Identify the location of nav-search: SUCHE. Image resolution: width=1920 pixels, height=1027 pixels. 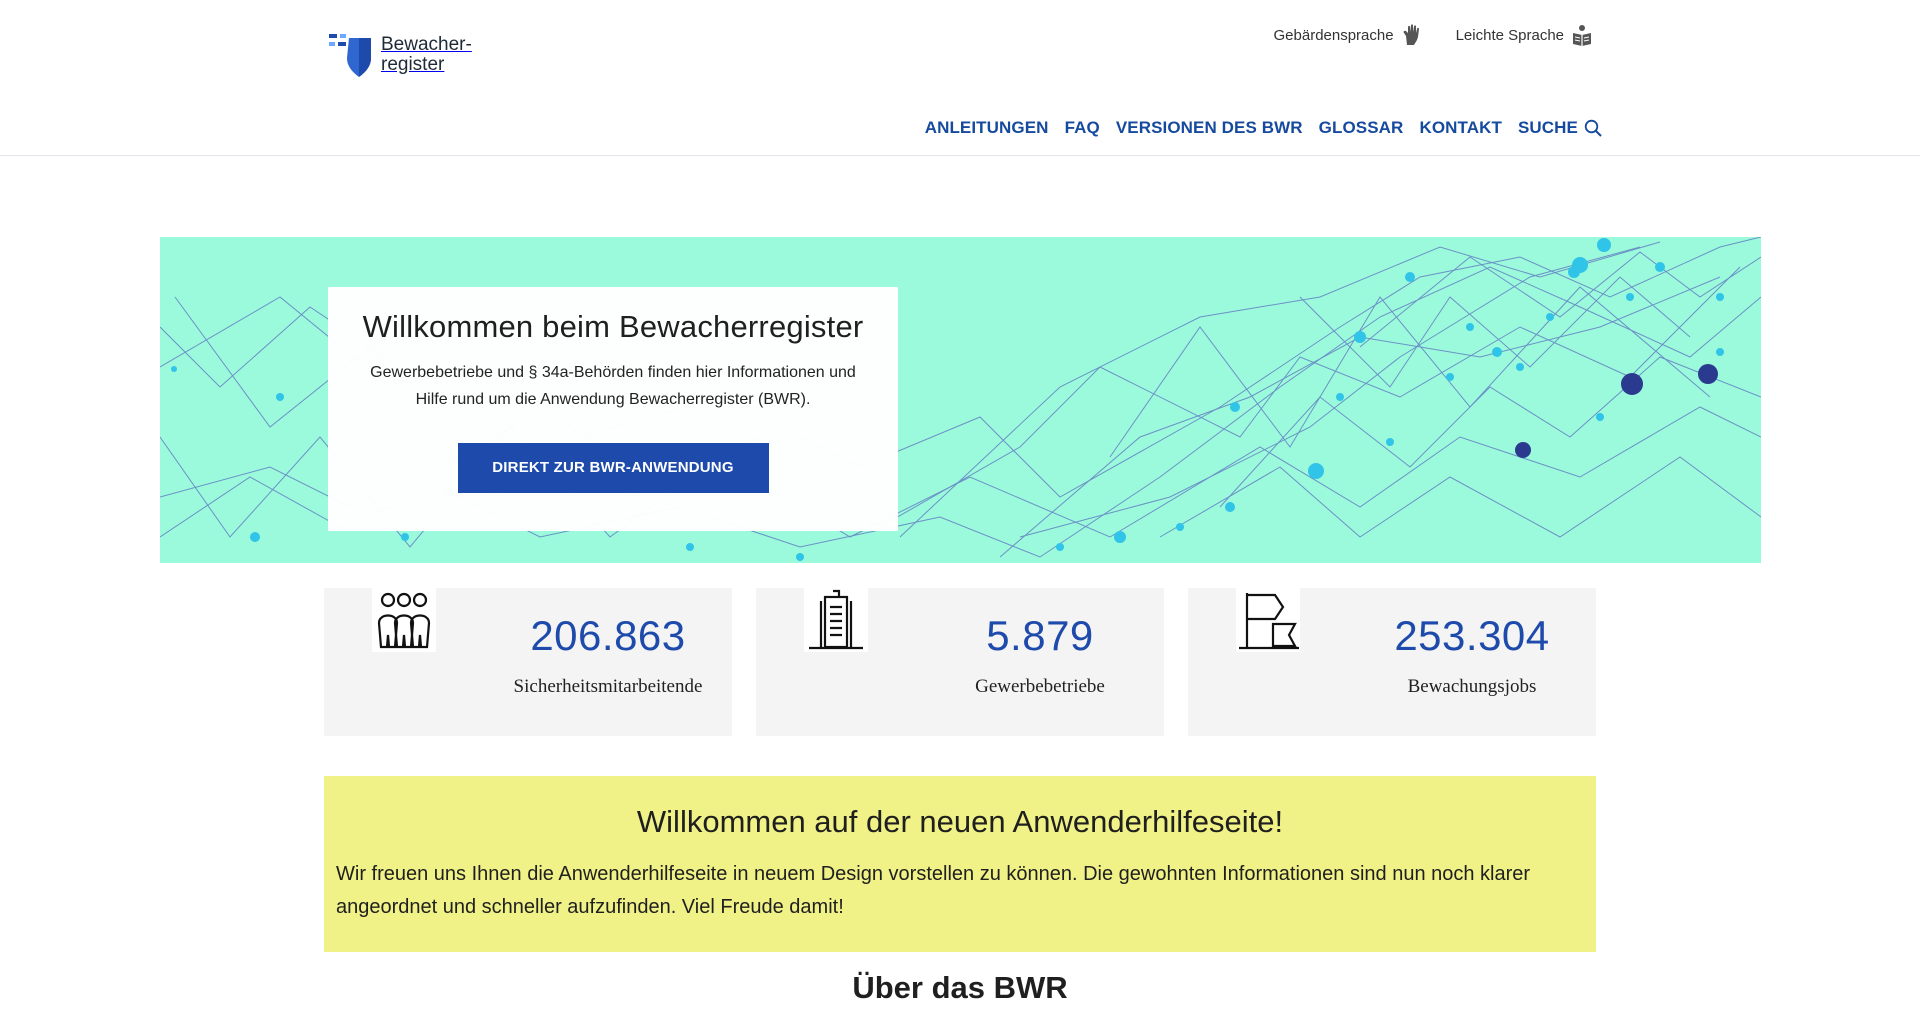
(1560, 128).